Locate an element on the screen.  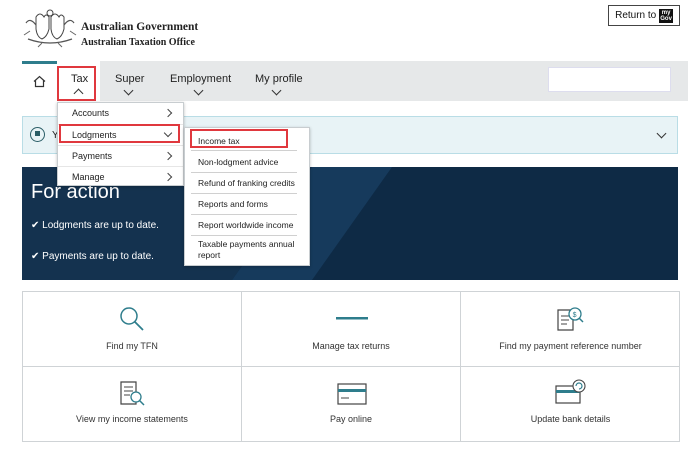
menu-item-payments: Payments is located at coordinates (120, 155).